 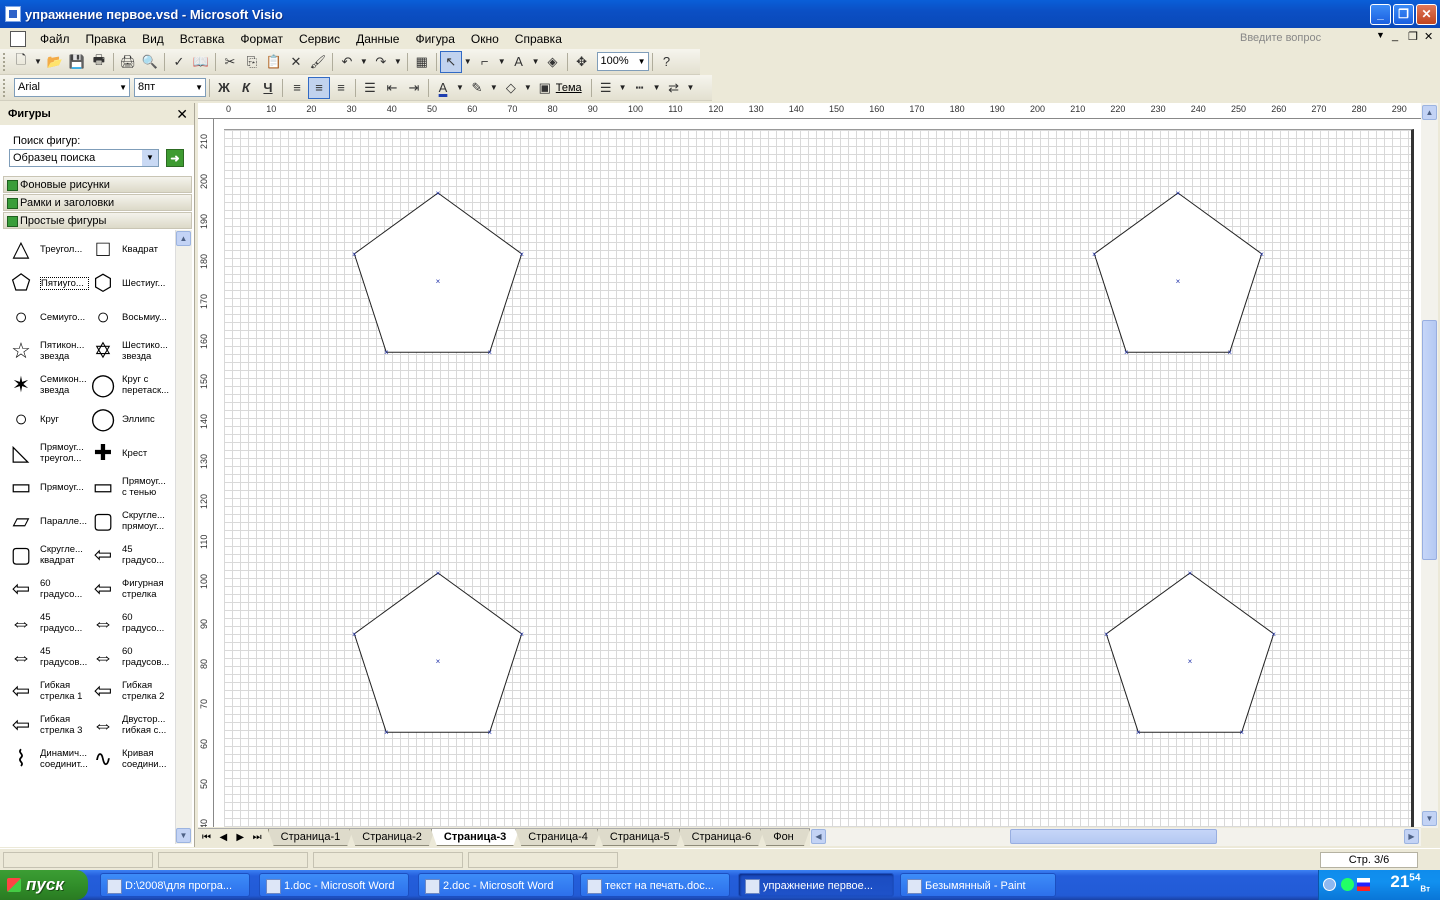 What do you see at coordinates (297, 88) in the screenshot?
I see `align-left-icon: ≡` at bounding box center [297, 88].